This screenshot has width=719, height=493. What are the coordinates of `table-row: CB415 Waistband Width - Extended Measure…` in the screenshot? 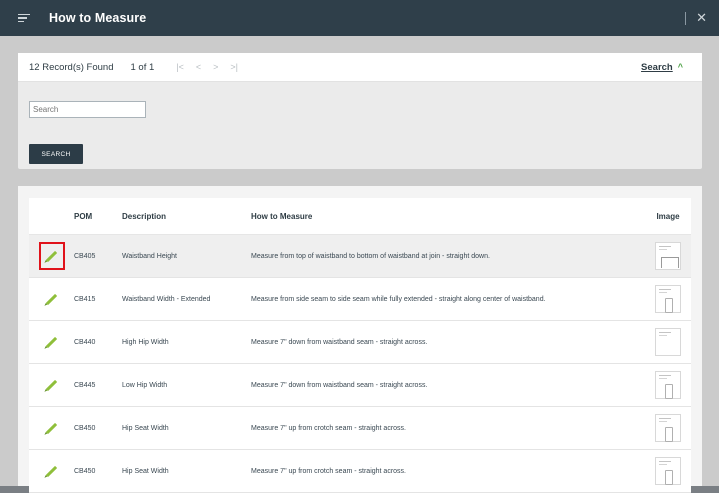 It's located at (360, 299).